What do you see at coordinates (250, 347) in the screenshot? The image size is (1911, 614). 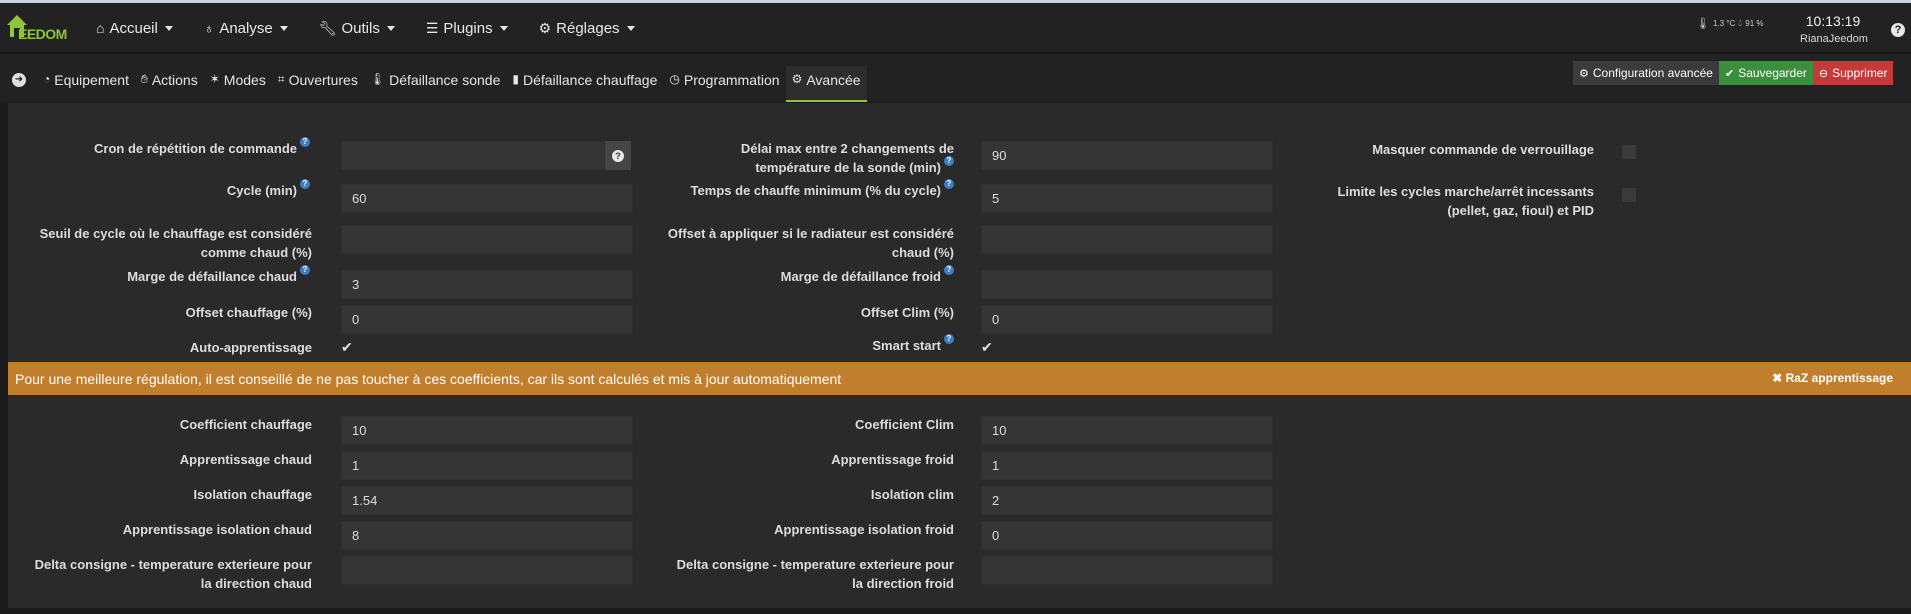 I see `auto-apprentissage-label: Auto-apprentissage` at bounding box center [250, 347].